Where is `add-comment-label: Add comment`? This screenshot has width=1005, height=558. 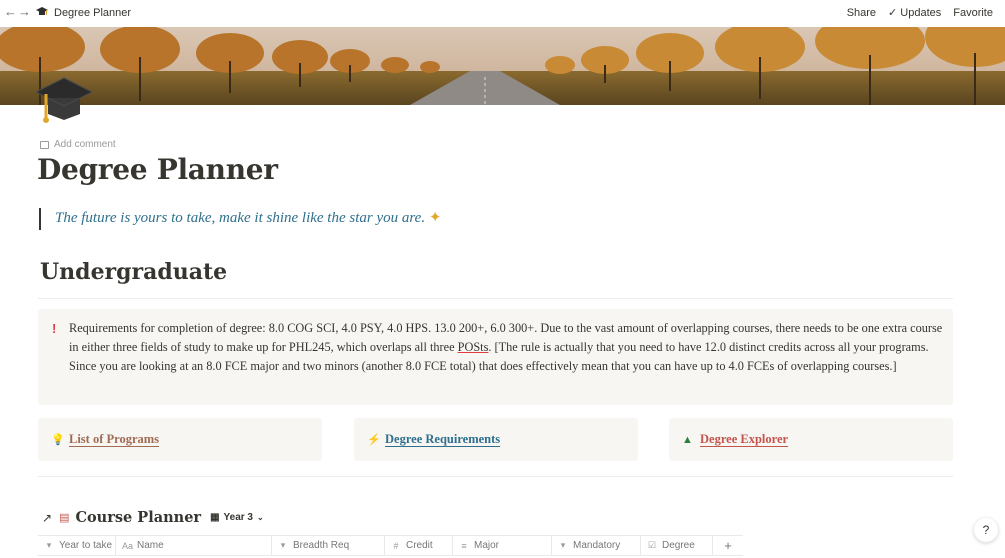
add-comment-label: Add comment is located at coordinates (85, 144).